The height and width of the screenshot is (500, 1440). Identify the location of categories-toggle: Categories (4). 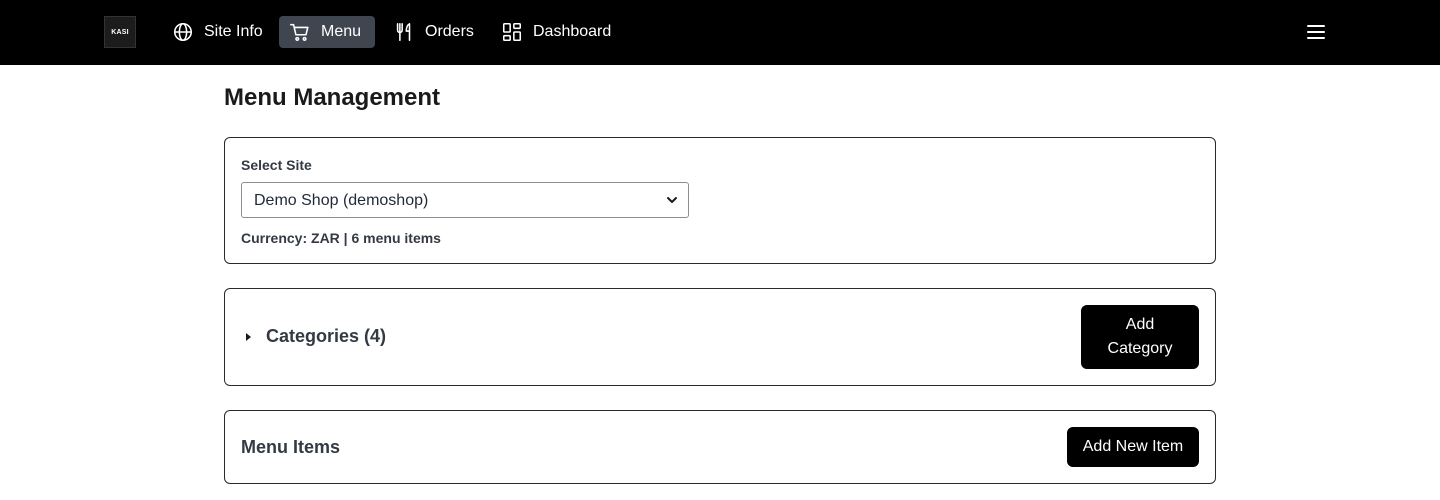
(313, 336).